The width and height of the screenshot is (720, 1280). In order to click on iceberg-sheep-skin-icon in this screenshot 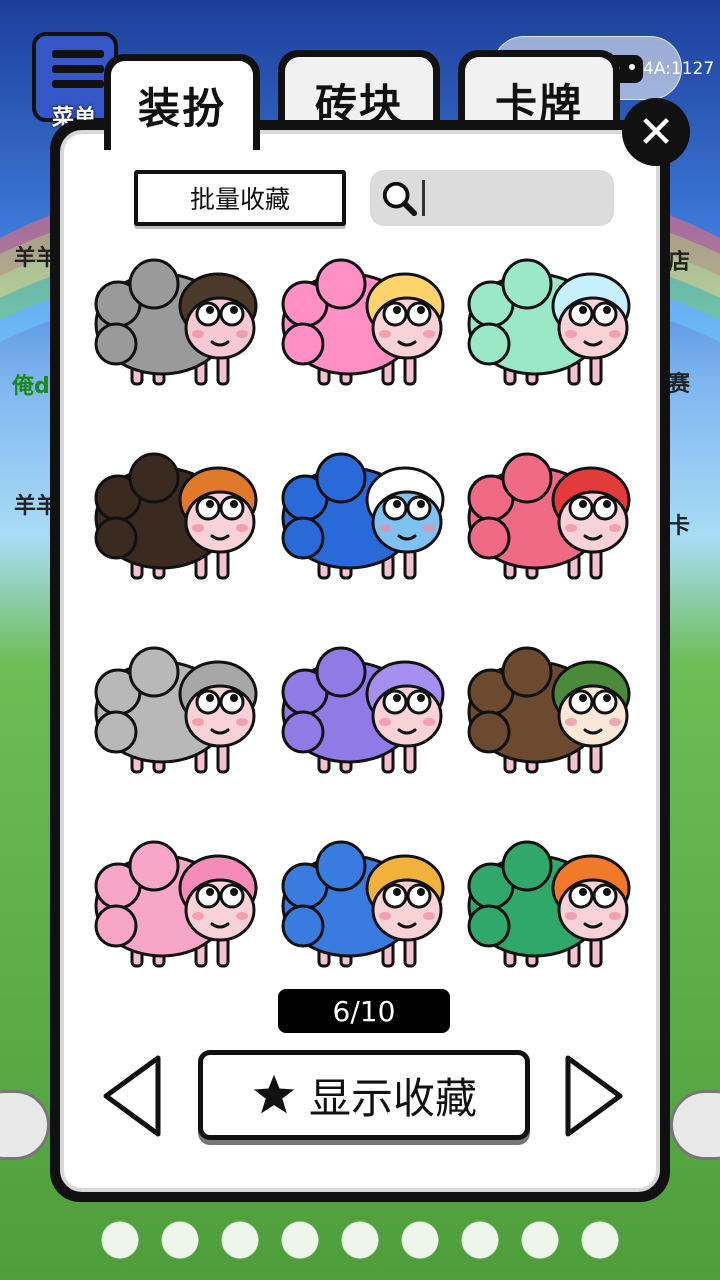, I will do `click(363, 516)`.